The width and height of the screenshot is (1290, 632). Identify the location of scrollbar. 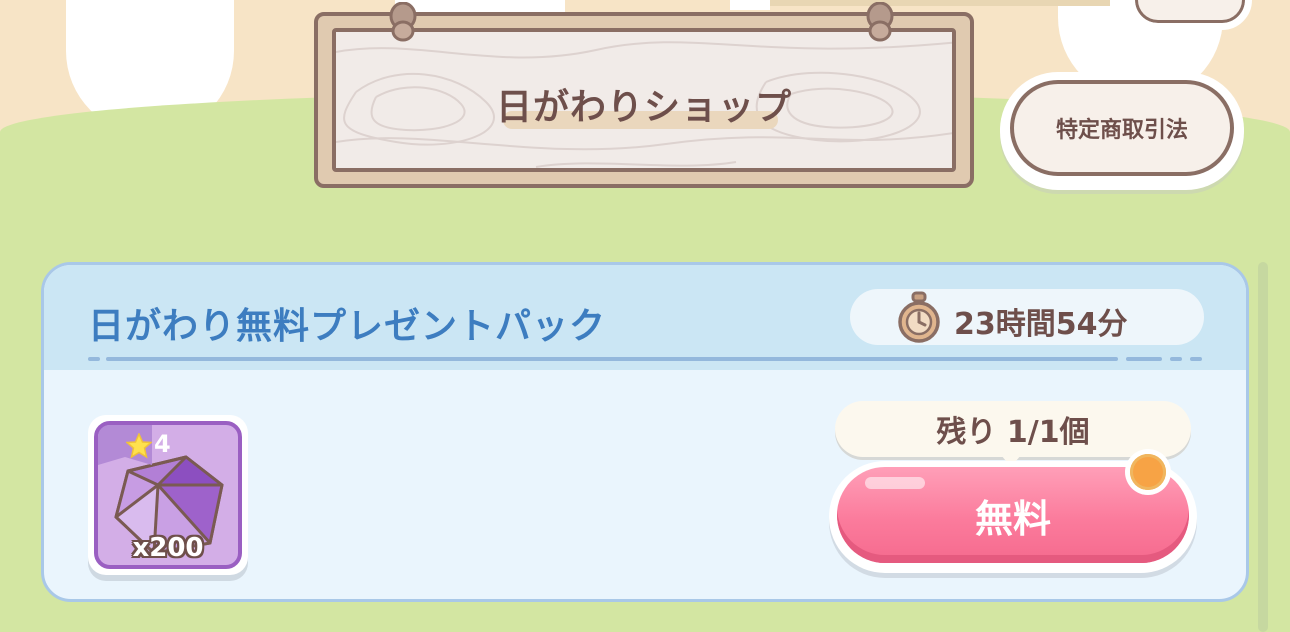
(1263, 447).